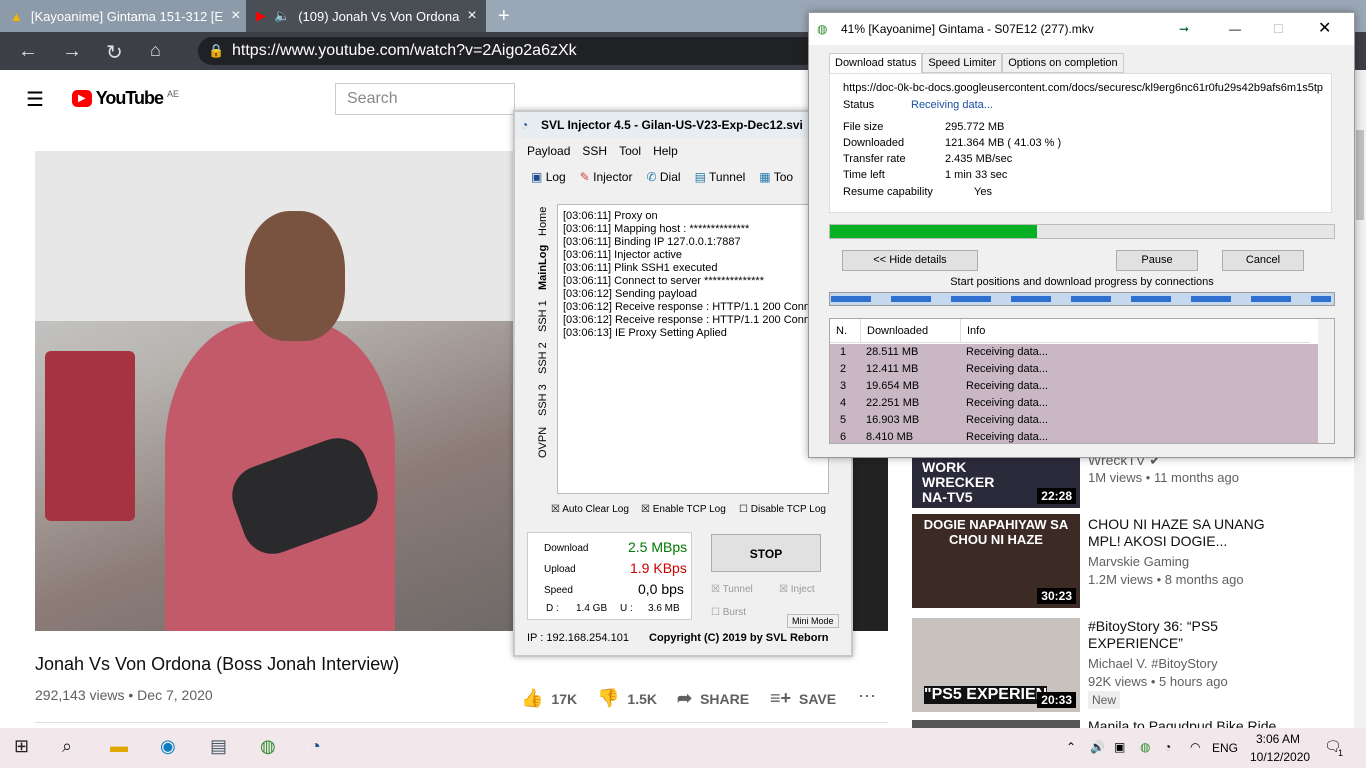 This screenshot has width=1366, height=768. I want to click on cancel-button: Cancel, so click(1263, 260).